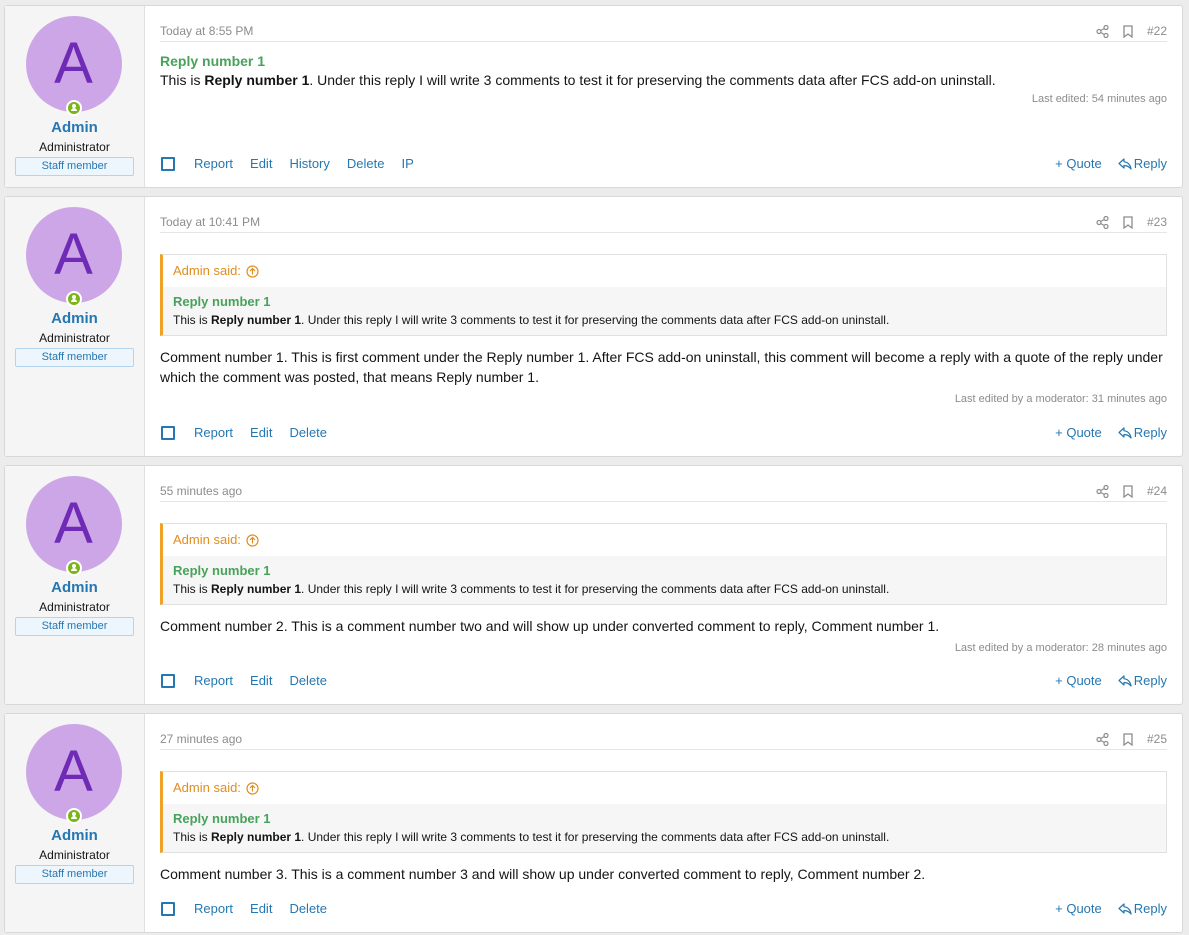  Describe the element at coordinates (663, 215) in the screenshot. I see `post-header: Today at 10:41 PM #23` at that location.